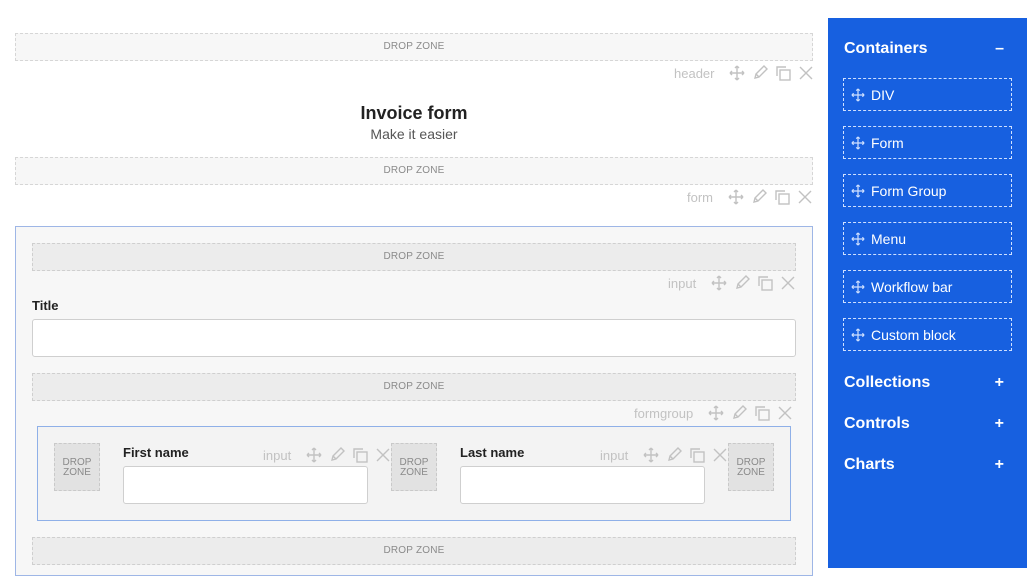 Image resolution: width=1027 pixels, height=576 pixels. What do you see at coordinates (883, 94) in the screenshot?
I see `component-label: DIV` at bounding box center [883, 94].